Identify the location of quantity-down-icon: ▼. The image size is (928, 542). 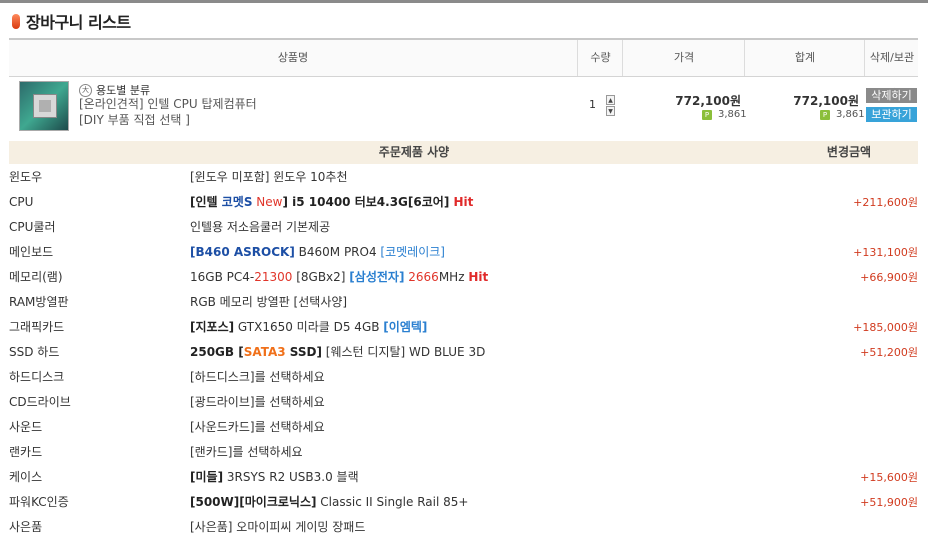
(610, 111).